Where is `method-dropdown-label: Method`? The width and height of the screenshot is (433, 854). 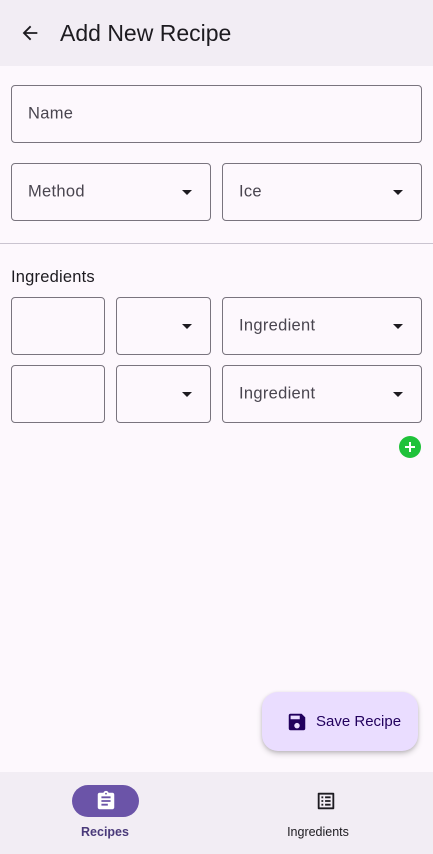 method-dropdown-label: Method is located at coordinates (56, 191).